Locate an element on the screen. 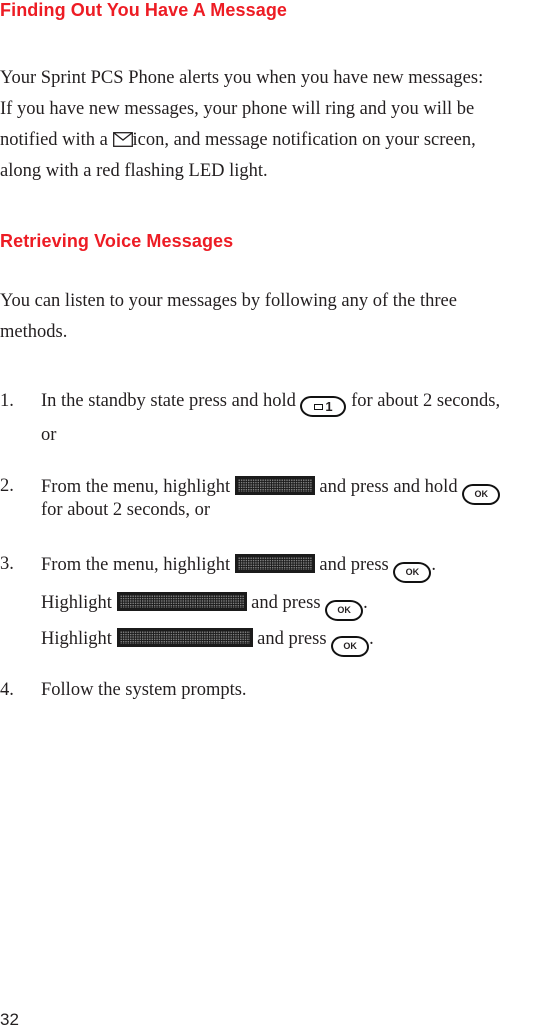 This screenshot has width=549, height=1032. key-1-button: 1 is located at coordinates (323, 406).